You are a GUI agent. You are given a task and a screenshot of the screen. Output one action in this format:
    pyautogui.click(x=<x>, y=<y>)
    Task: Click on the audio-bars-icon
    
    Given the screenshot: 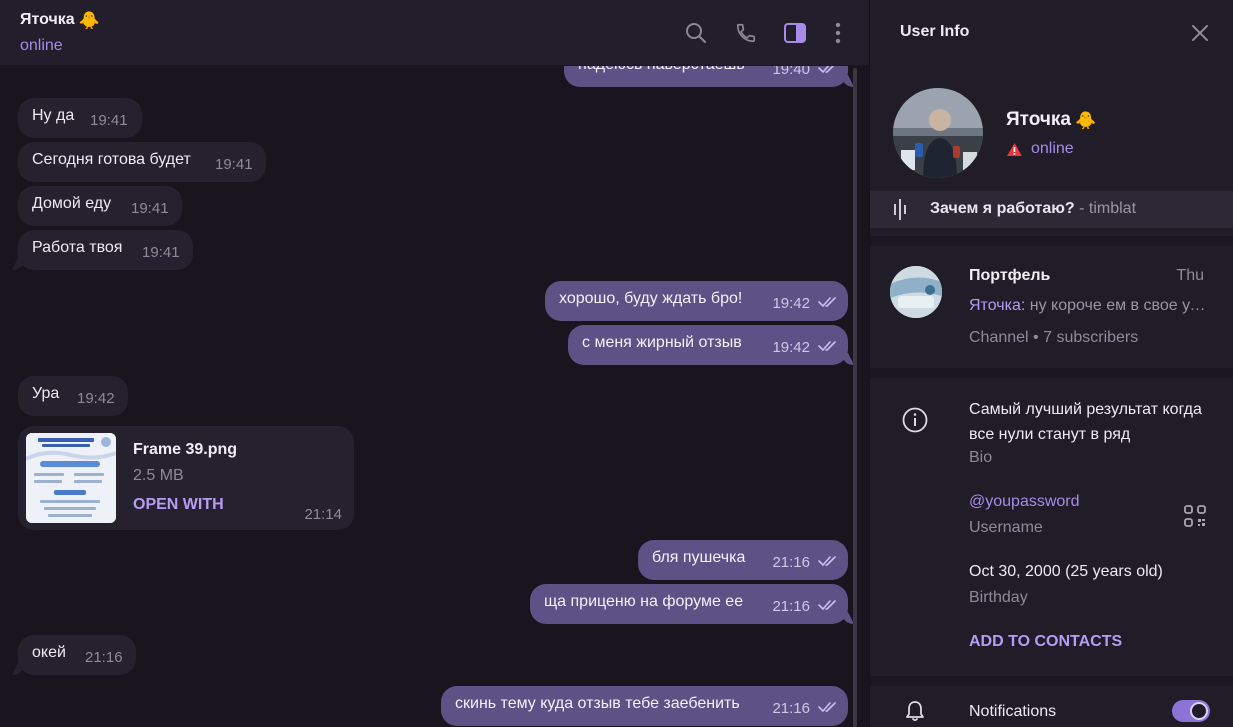 What is the action you would take?
    pyautogui.click(x=900, y=209)
    